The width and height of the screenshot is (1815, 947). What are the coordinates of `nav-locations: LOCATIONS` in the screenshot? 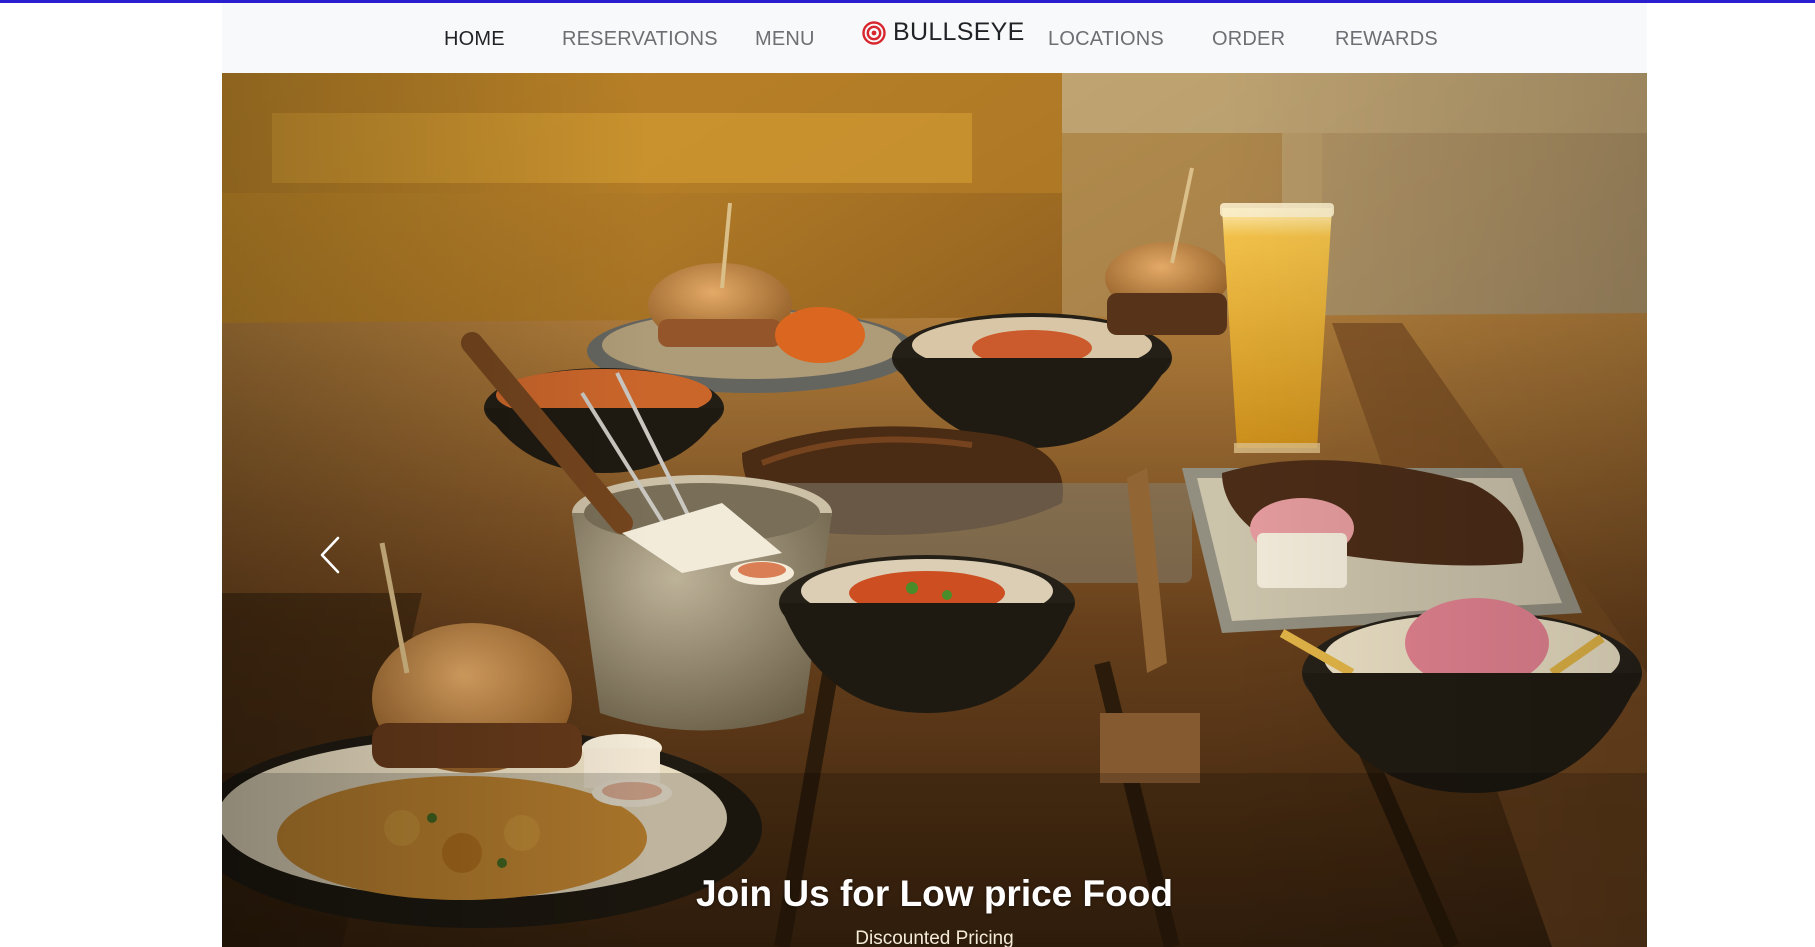 It's located at (1106, 39).